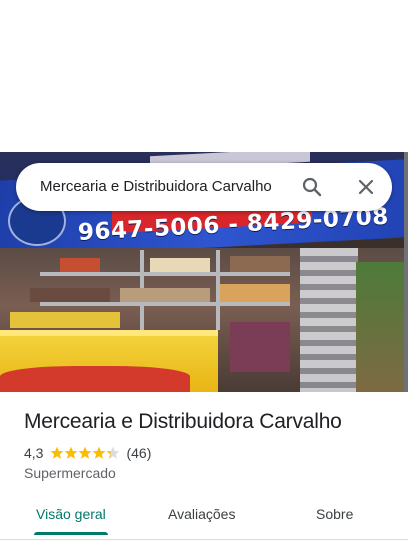  I want to click on tab-bar: Visão geral Avaliações Sobre, so click(204, 520).